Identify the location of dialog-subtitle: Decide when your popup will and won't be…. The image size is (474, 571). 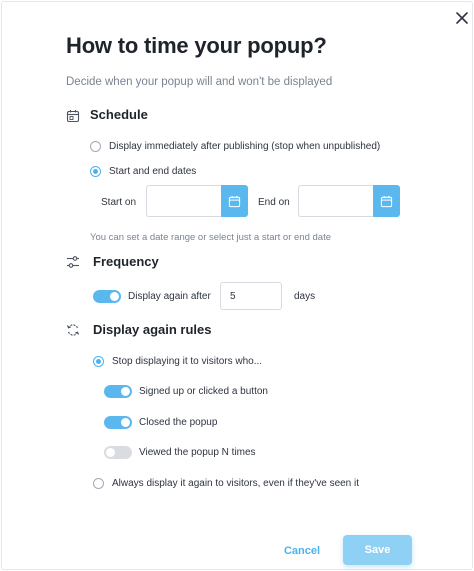
(199, 82).